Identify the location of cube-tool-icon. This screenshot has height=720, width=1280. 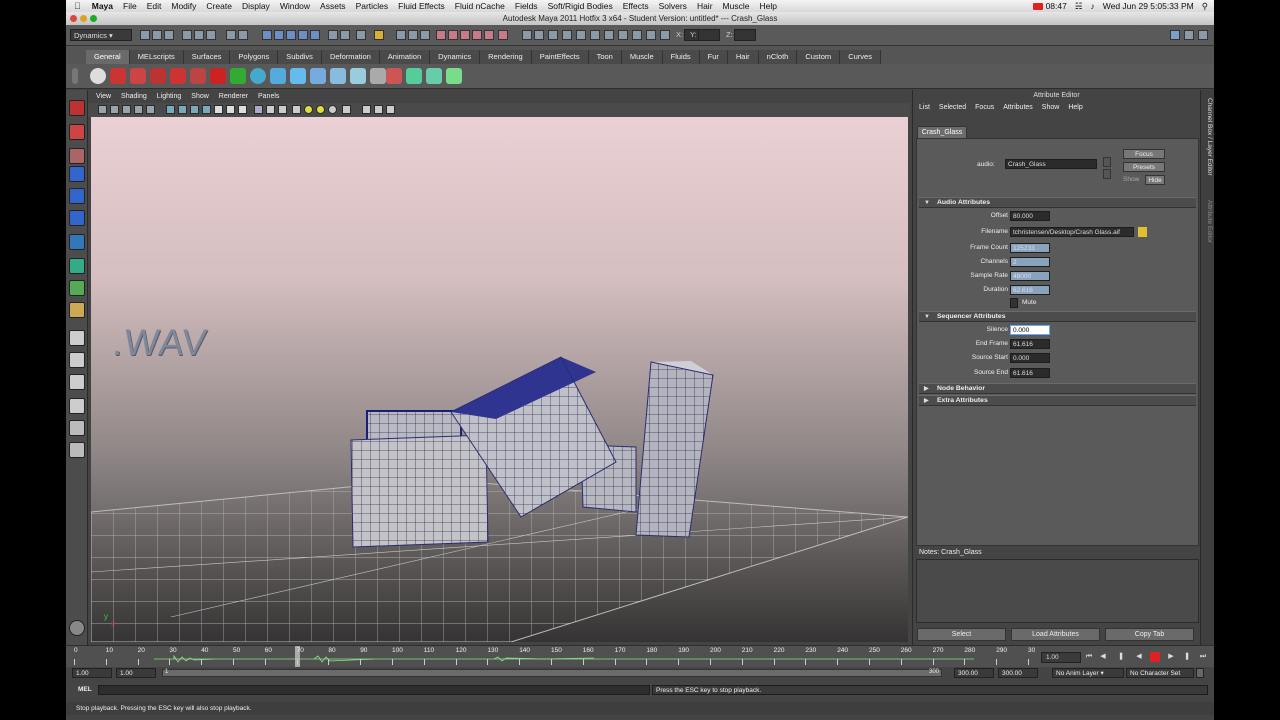
(77, 310).